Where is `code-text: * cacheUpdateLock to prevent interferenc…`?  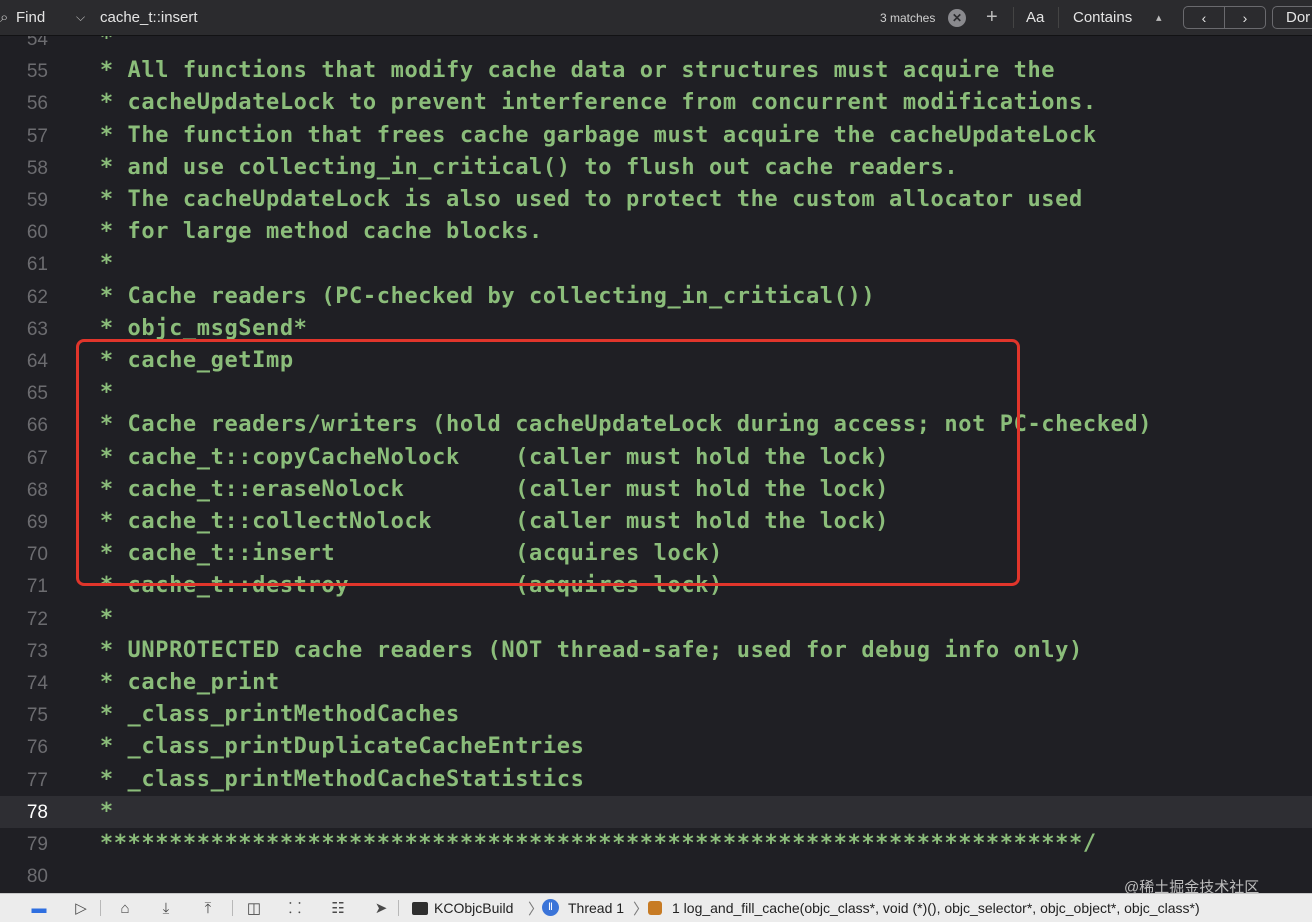 code-text: * cacheUpdateLock to prevent interferenc… is located at coordinates (591, 102).